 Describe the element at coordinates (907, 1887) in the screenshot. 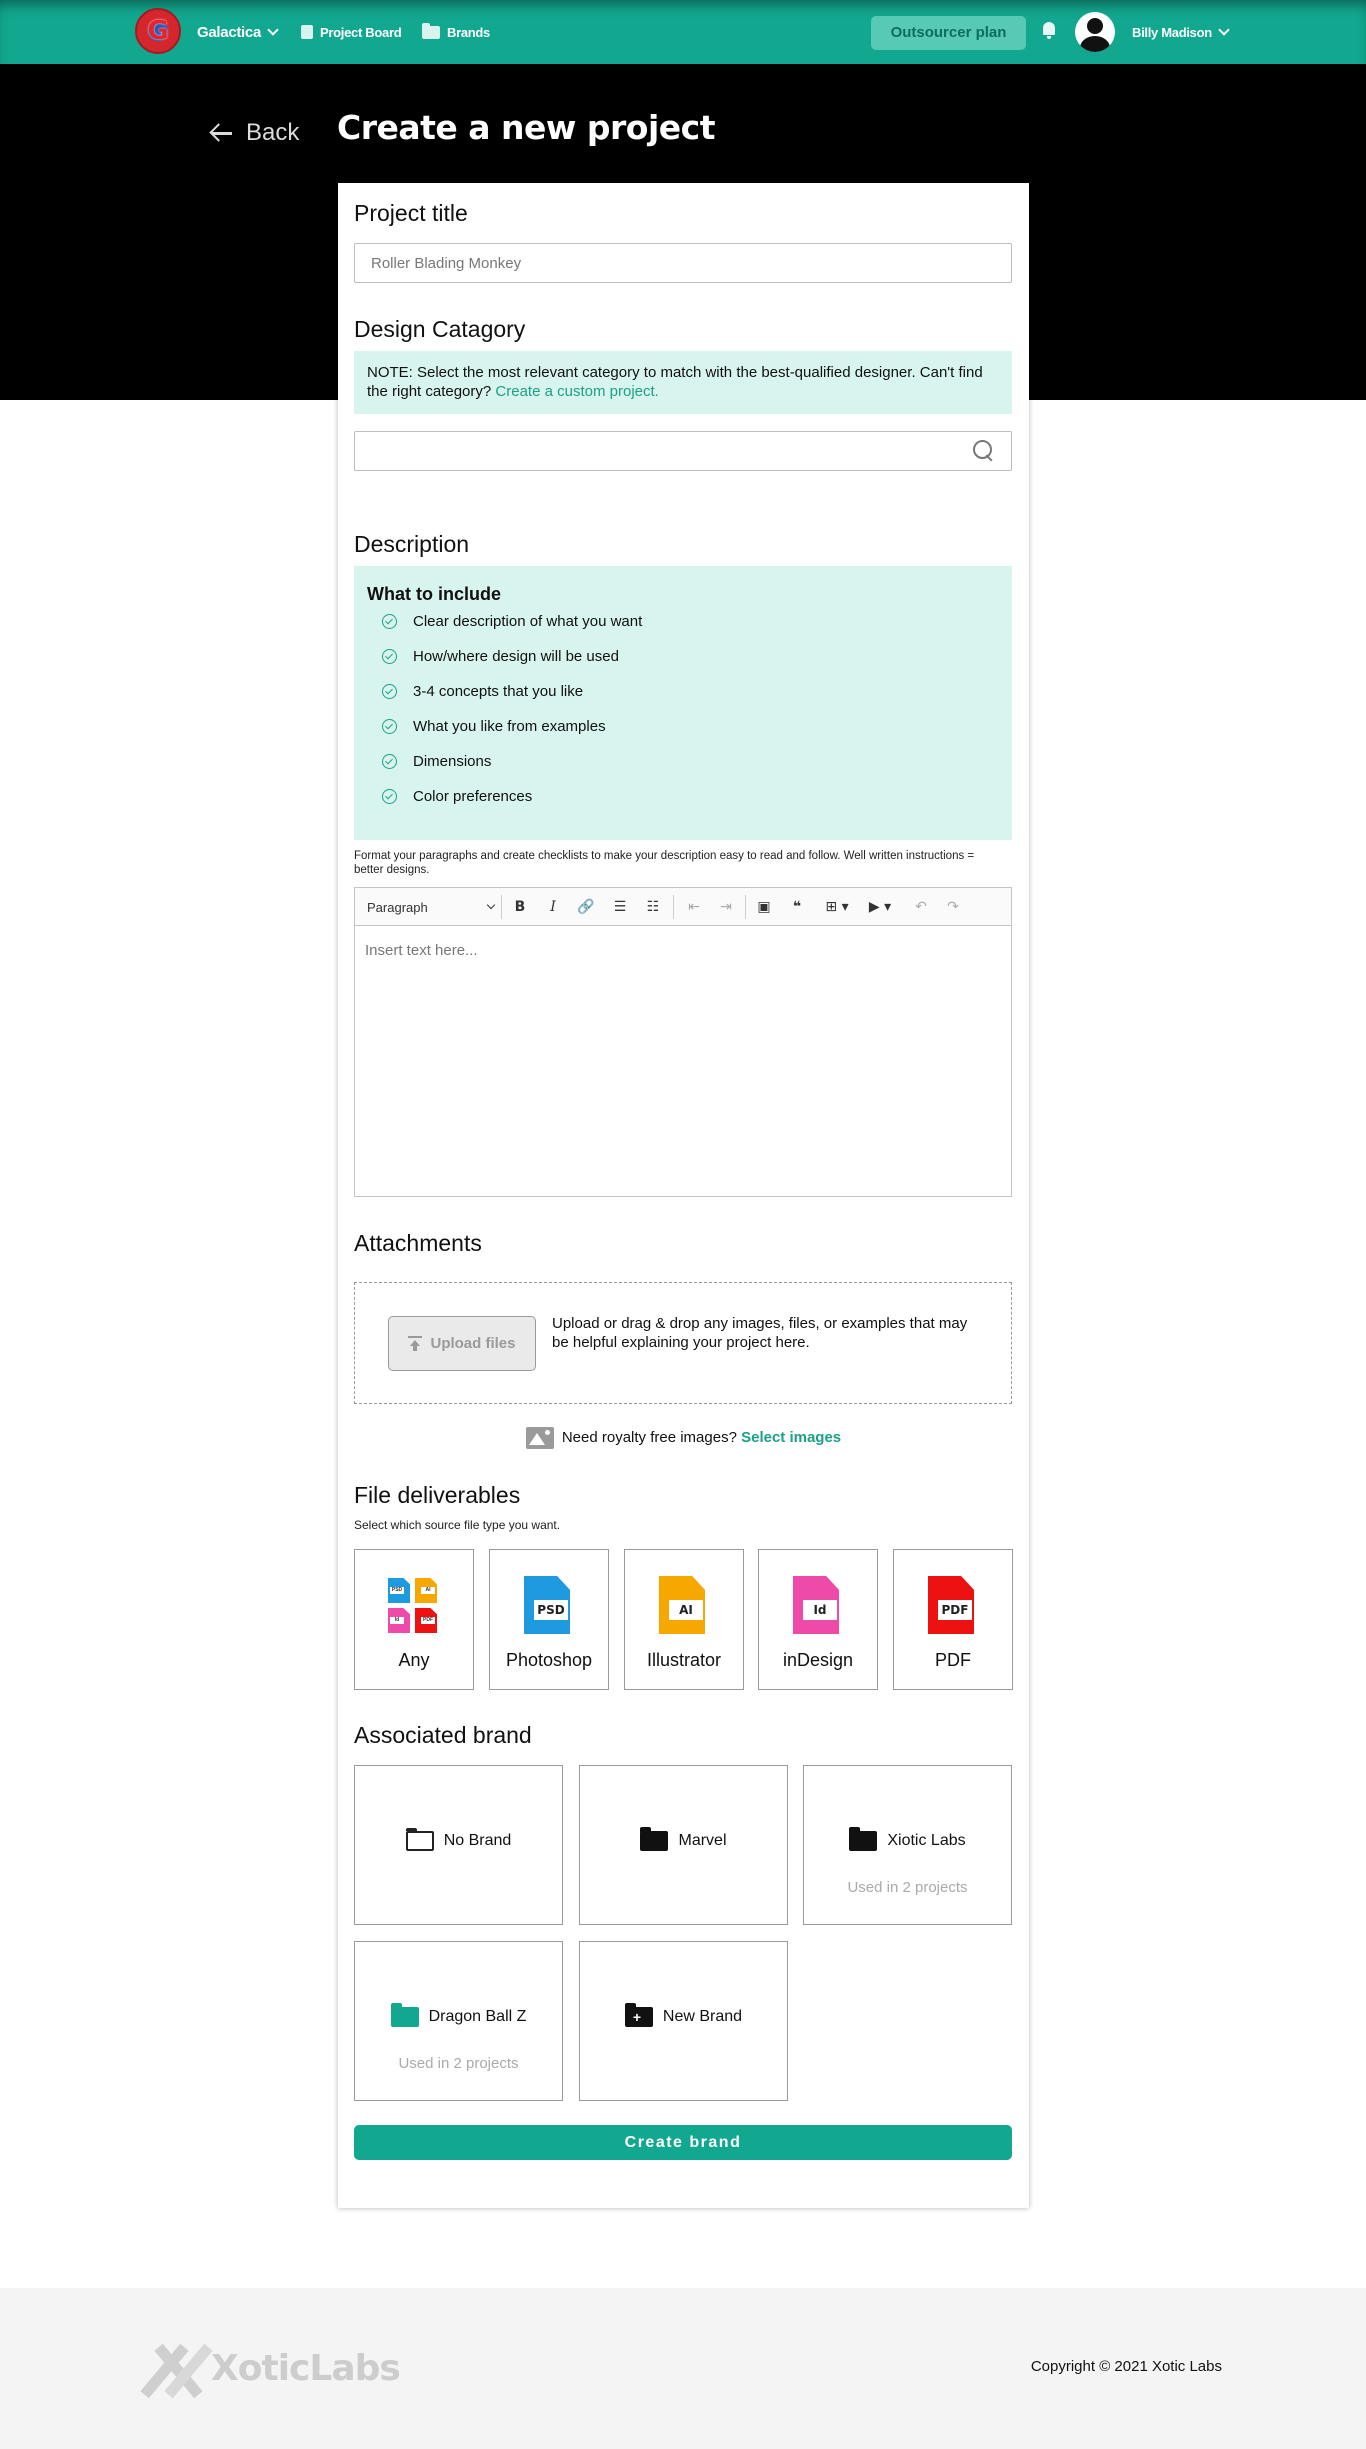

I see `brand-usage: Used in 2 projects` at that location.